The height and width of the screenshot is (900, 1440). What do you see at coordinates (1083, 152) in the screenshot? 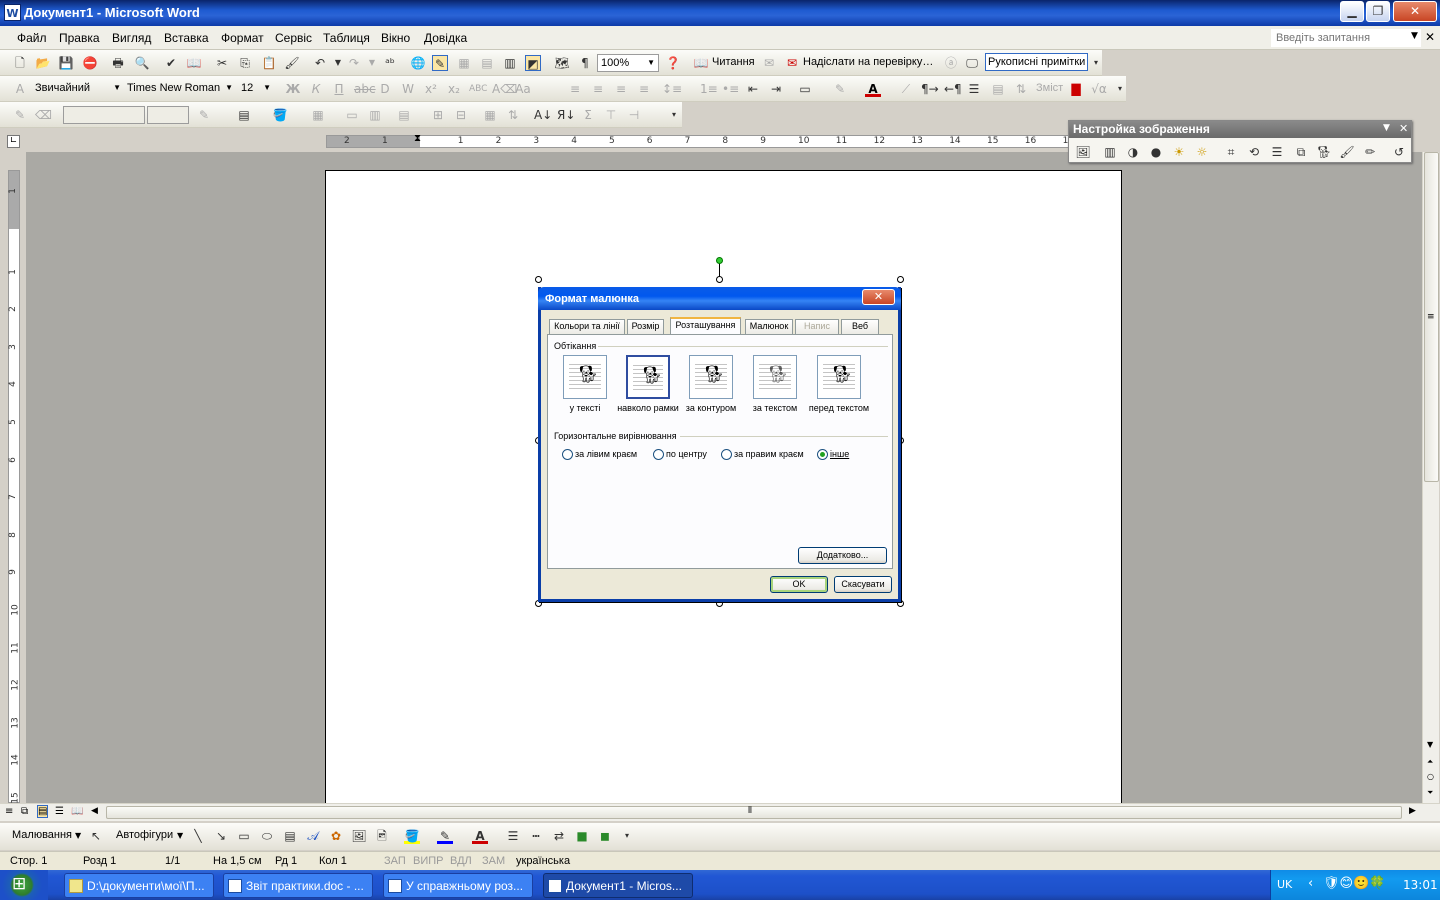
I see `insert-picture-icon: 🖼` at bounding box center [1083, 152].